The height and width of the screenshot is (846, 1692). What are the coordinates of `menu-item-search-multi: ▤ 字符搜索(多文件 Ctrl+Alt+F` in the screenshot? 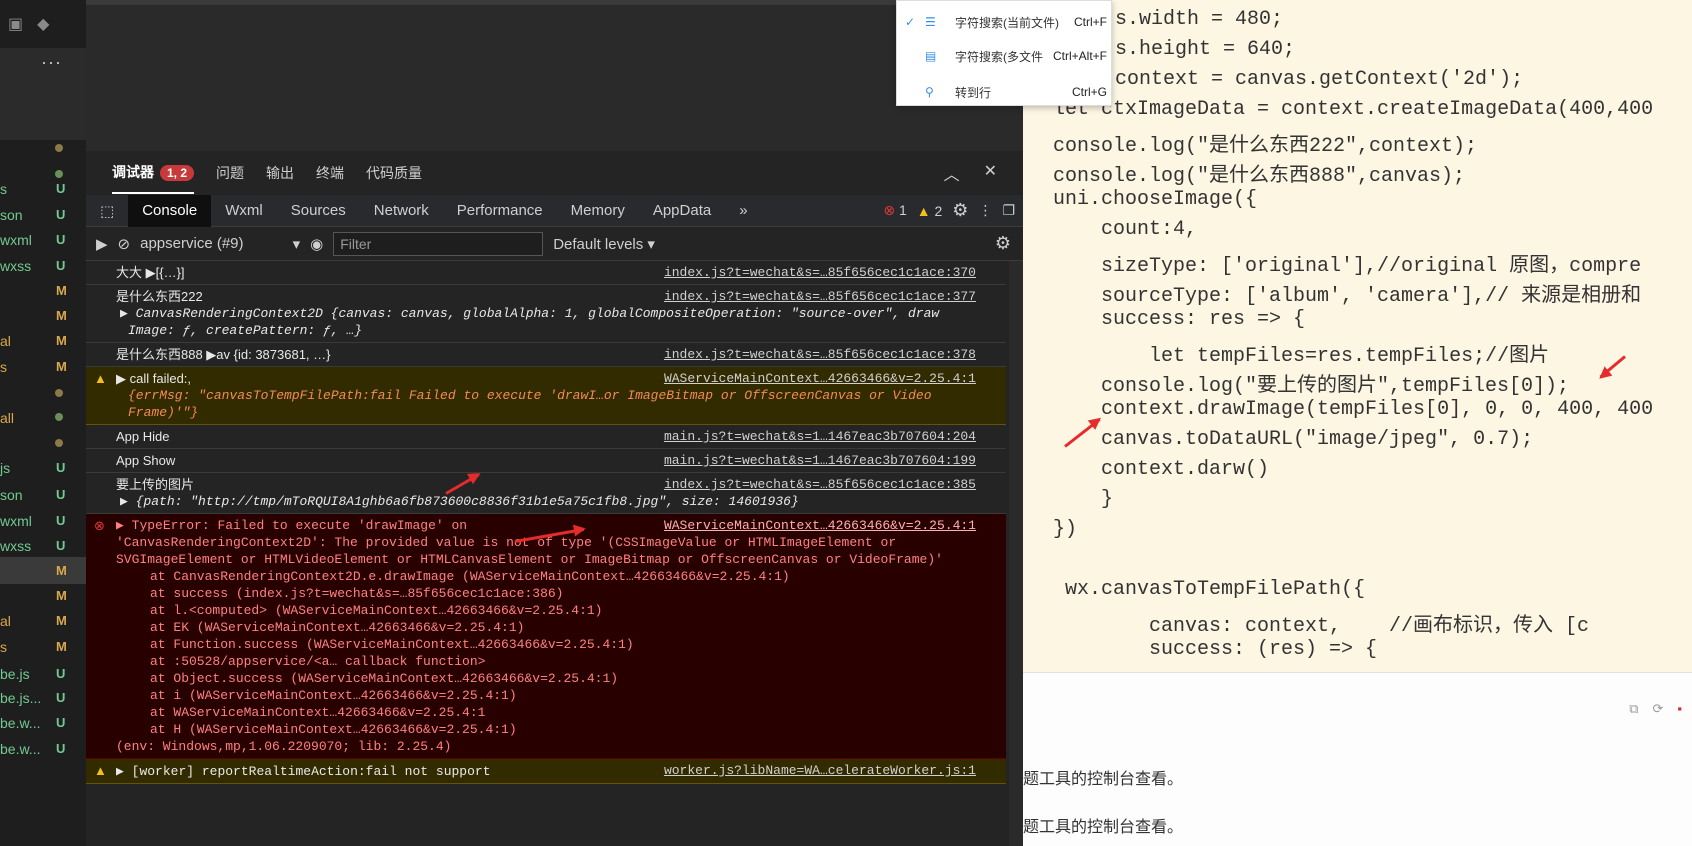 It's located at (1005, 56).